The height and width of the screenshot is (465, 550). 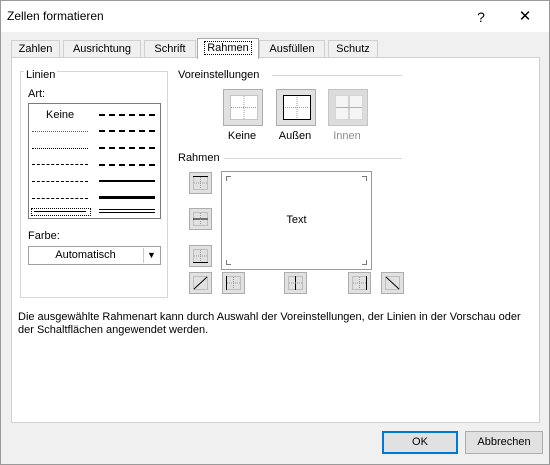 What do you see at coordinates (219, 75) in the screenshot?
I see `presets-group-label: Voreinstellungen` at bounding box center [219, 75].